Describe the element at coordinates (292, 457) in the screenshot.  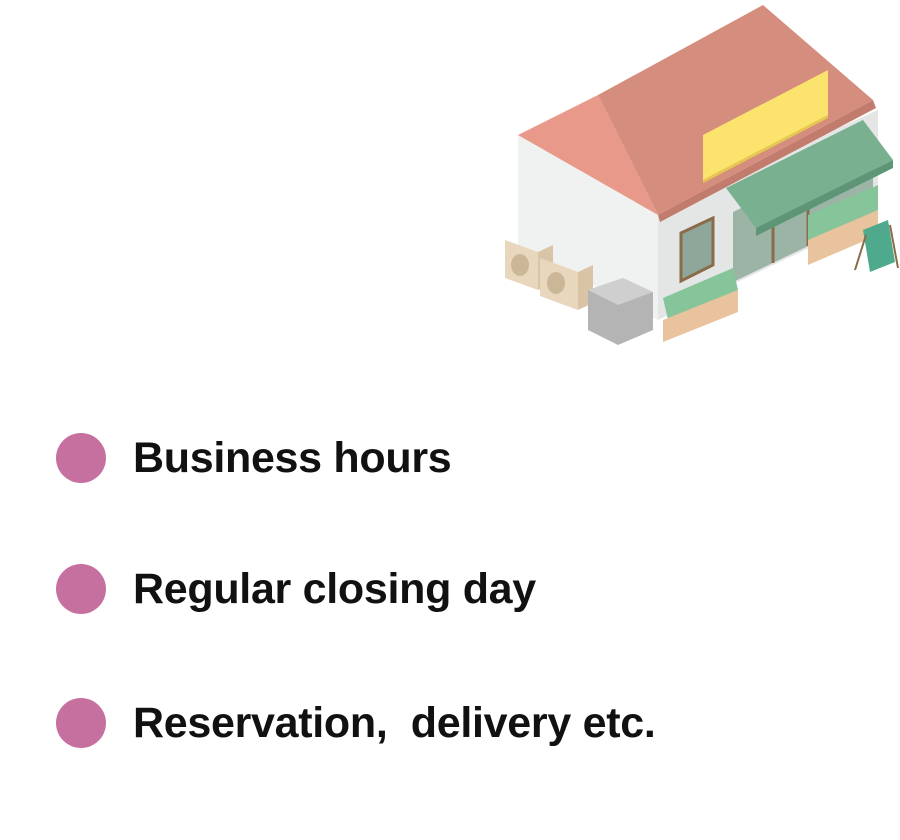
I see `list-item-label: Business hours` at that location.